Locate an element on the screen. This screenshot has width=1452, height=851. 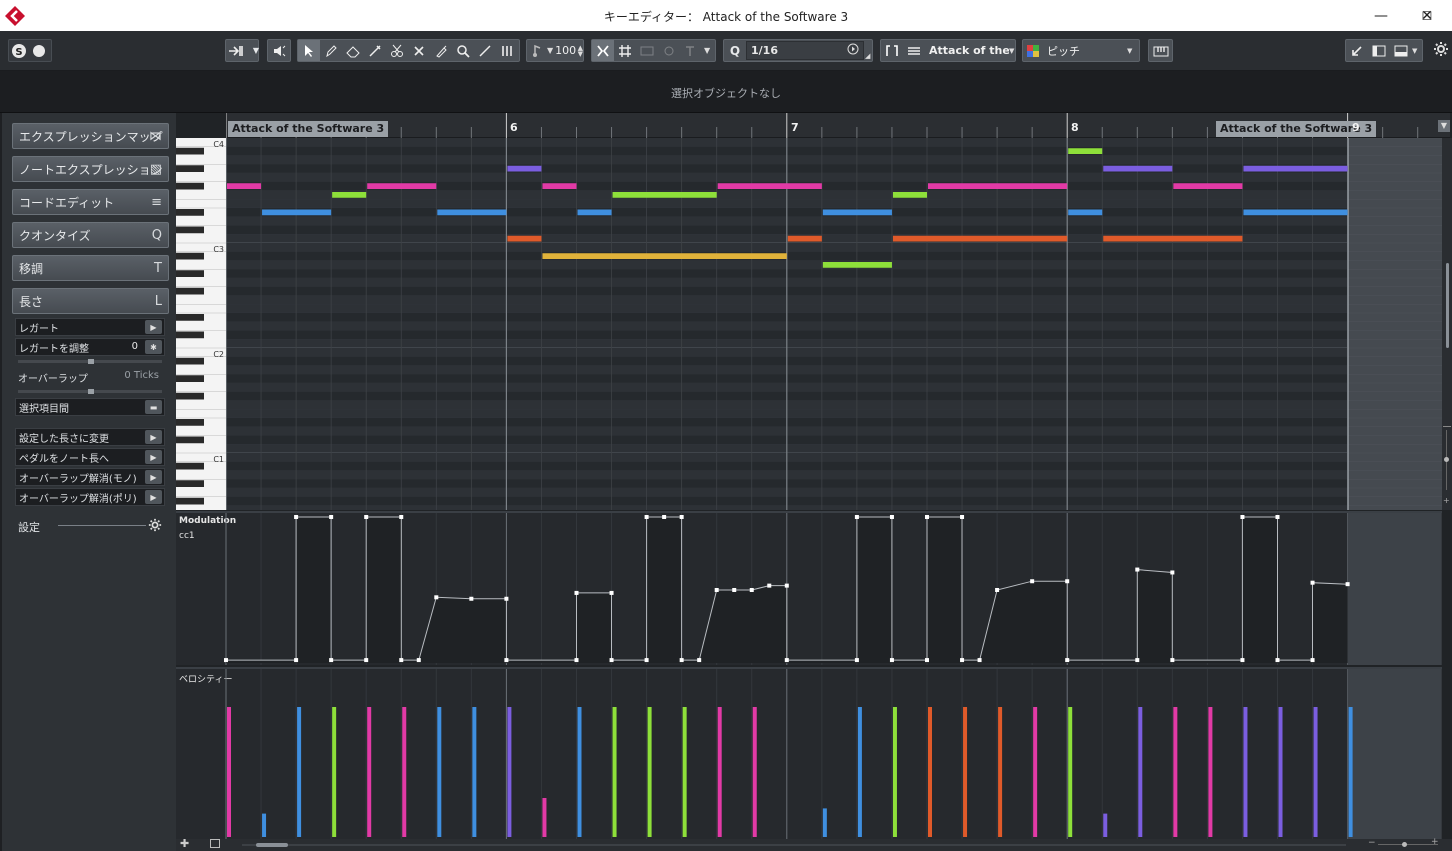
legato-row: レガート ▶ is located at coordinates (90, 327).